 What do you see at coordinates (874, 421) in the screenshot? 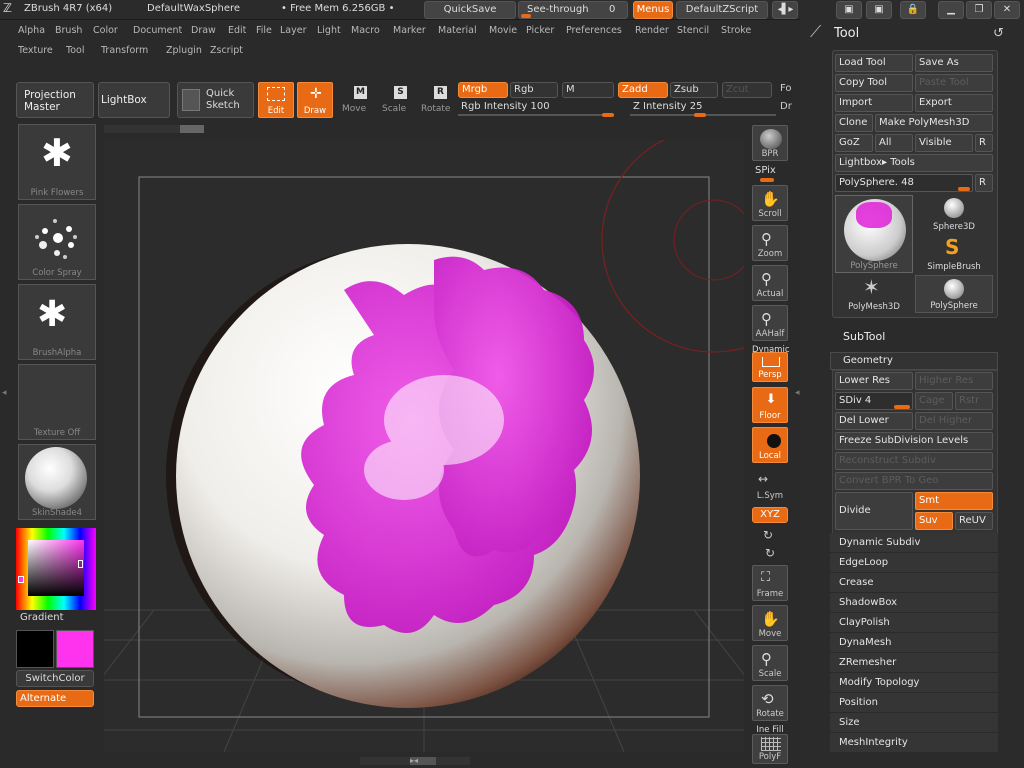
I see `del-lower-button: Del Lower` at bounding box center [874, 421].